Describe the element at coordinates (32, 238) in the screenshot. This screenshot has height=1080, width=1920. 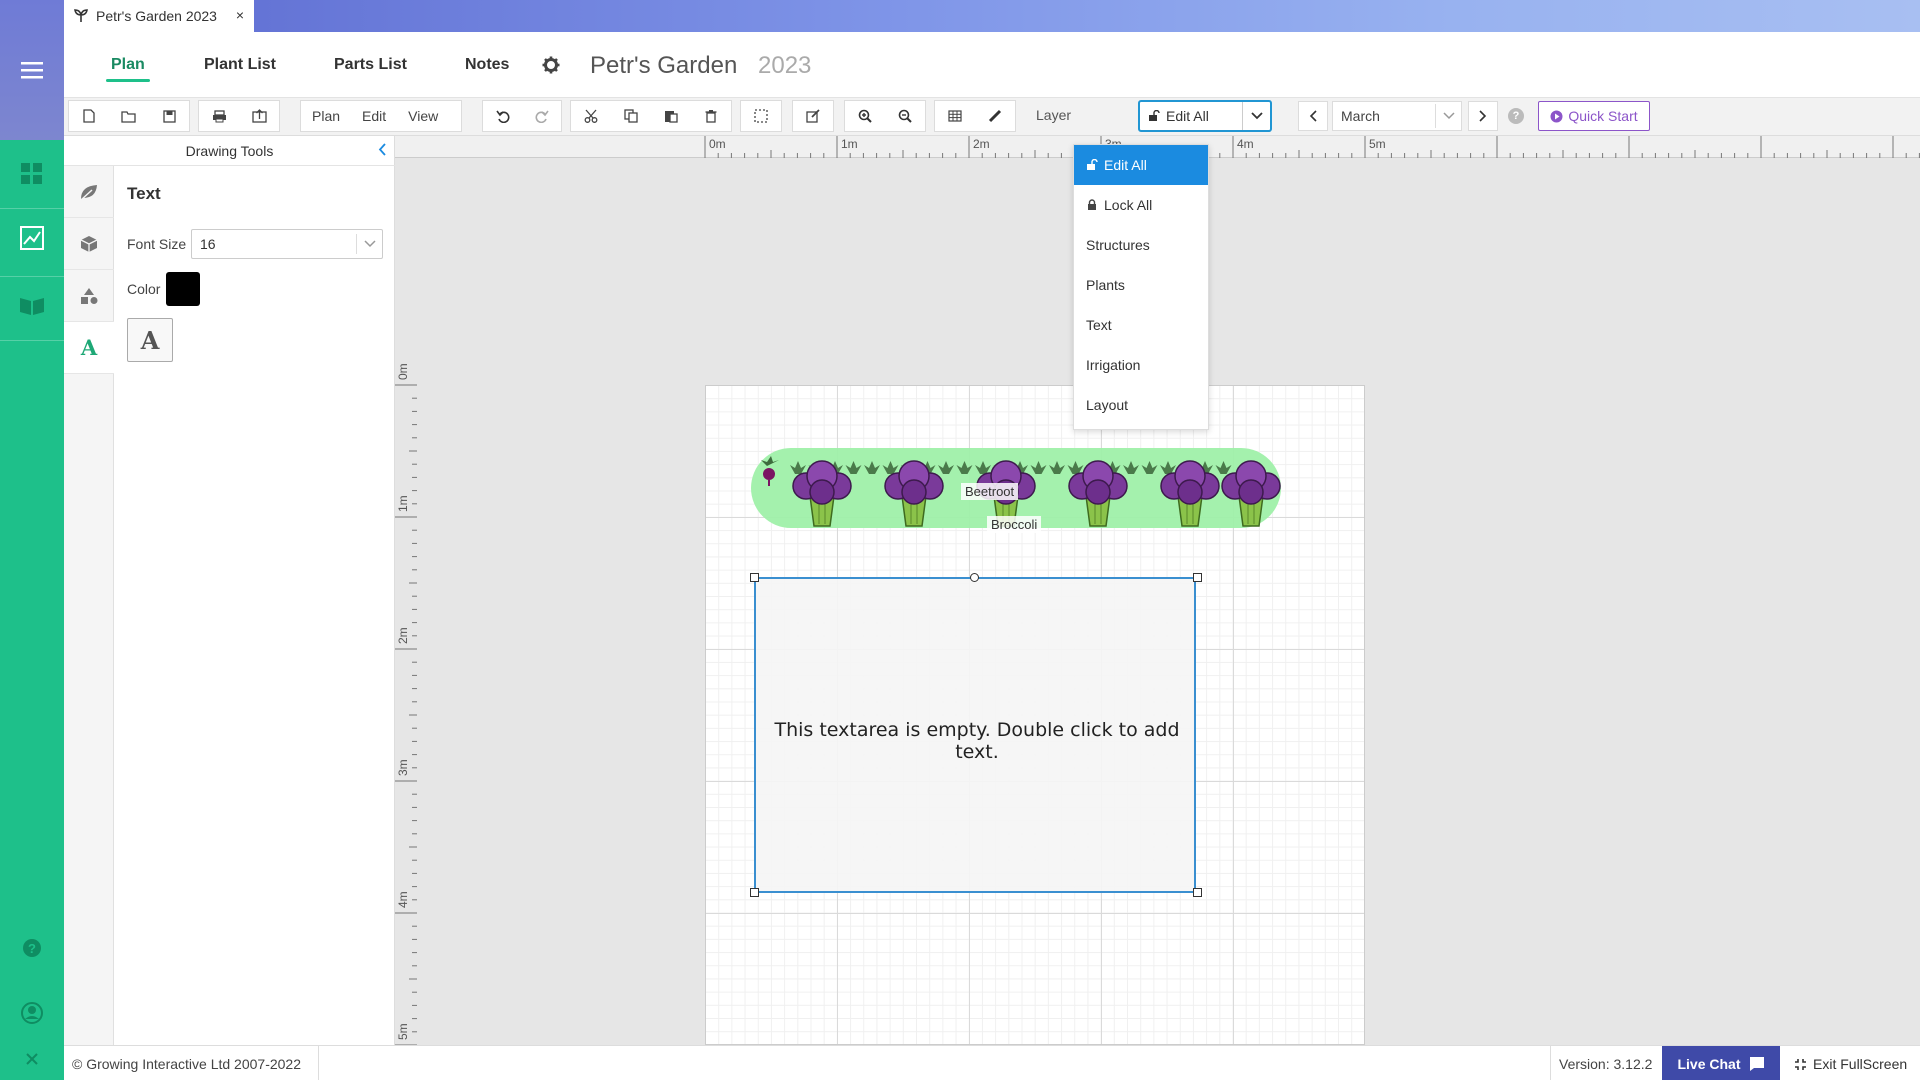
I see `chart-icon` at that location.